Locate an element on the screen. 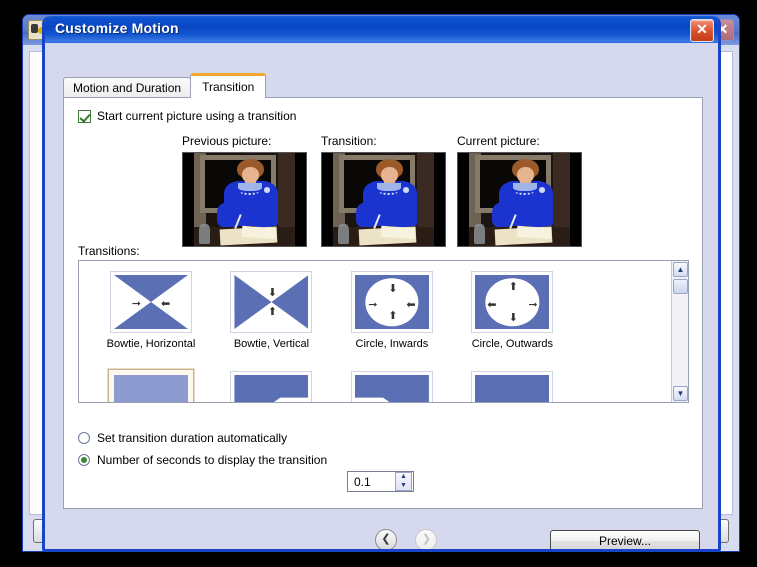 The image size is (757, 567). scroll-down-icon: ▼ is located at coordinates (680, 393).